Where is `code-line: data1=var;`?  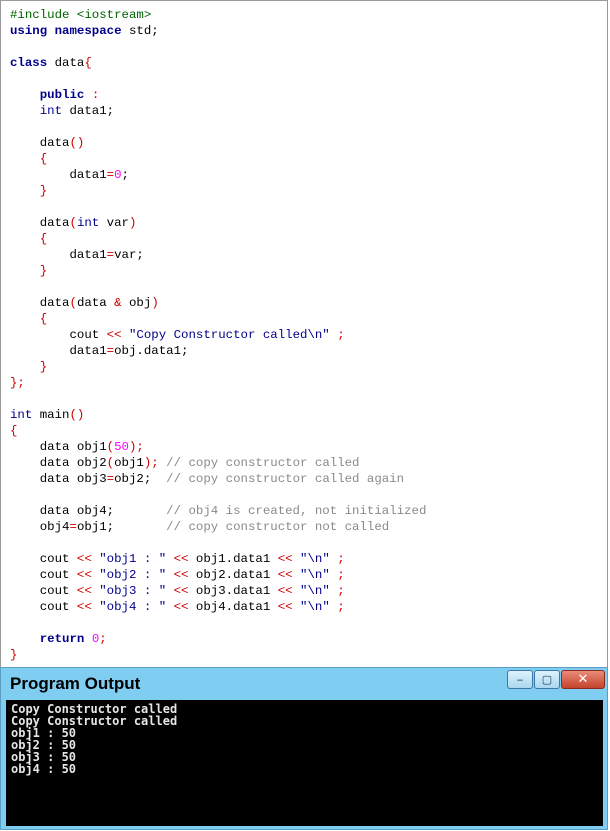 code-line: data1=var; is located at coordinates (218, 255).